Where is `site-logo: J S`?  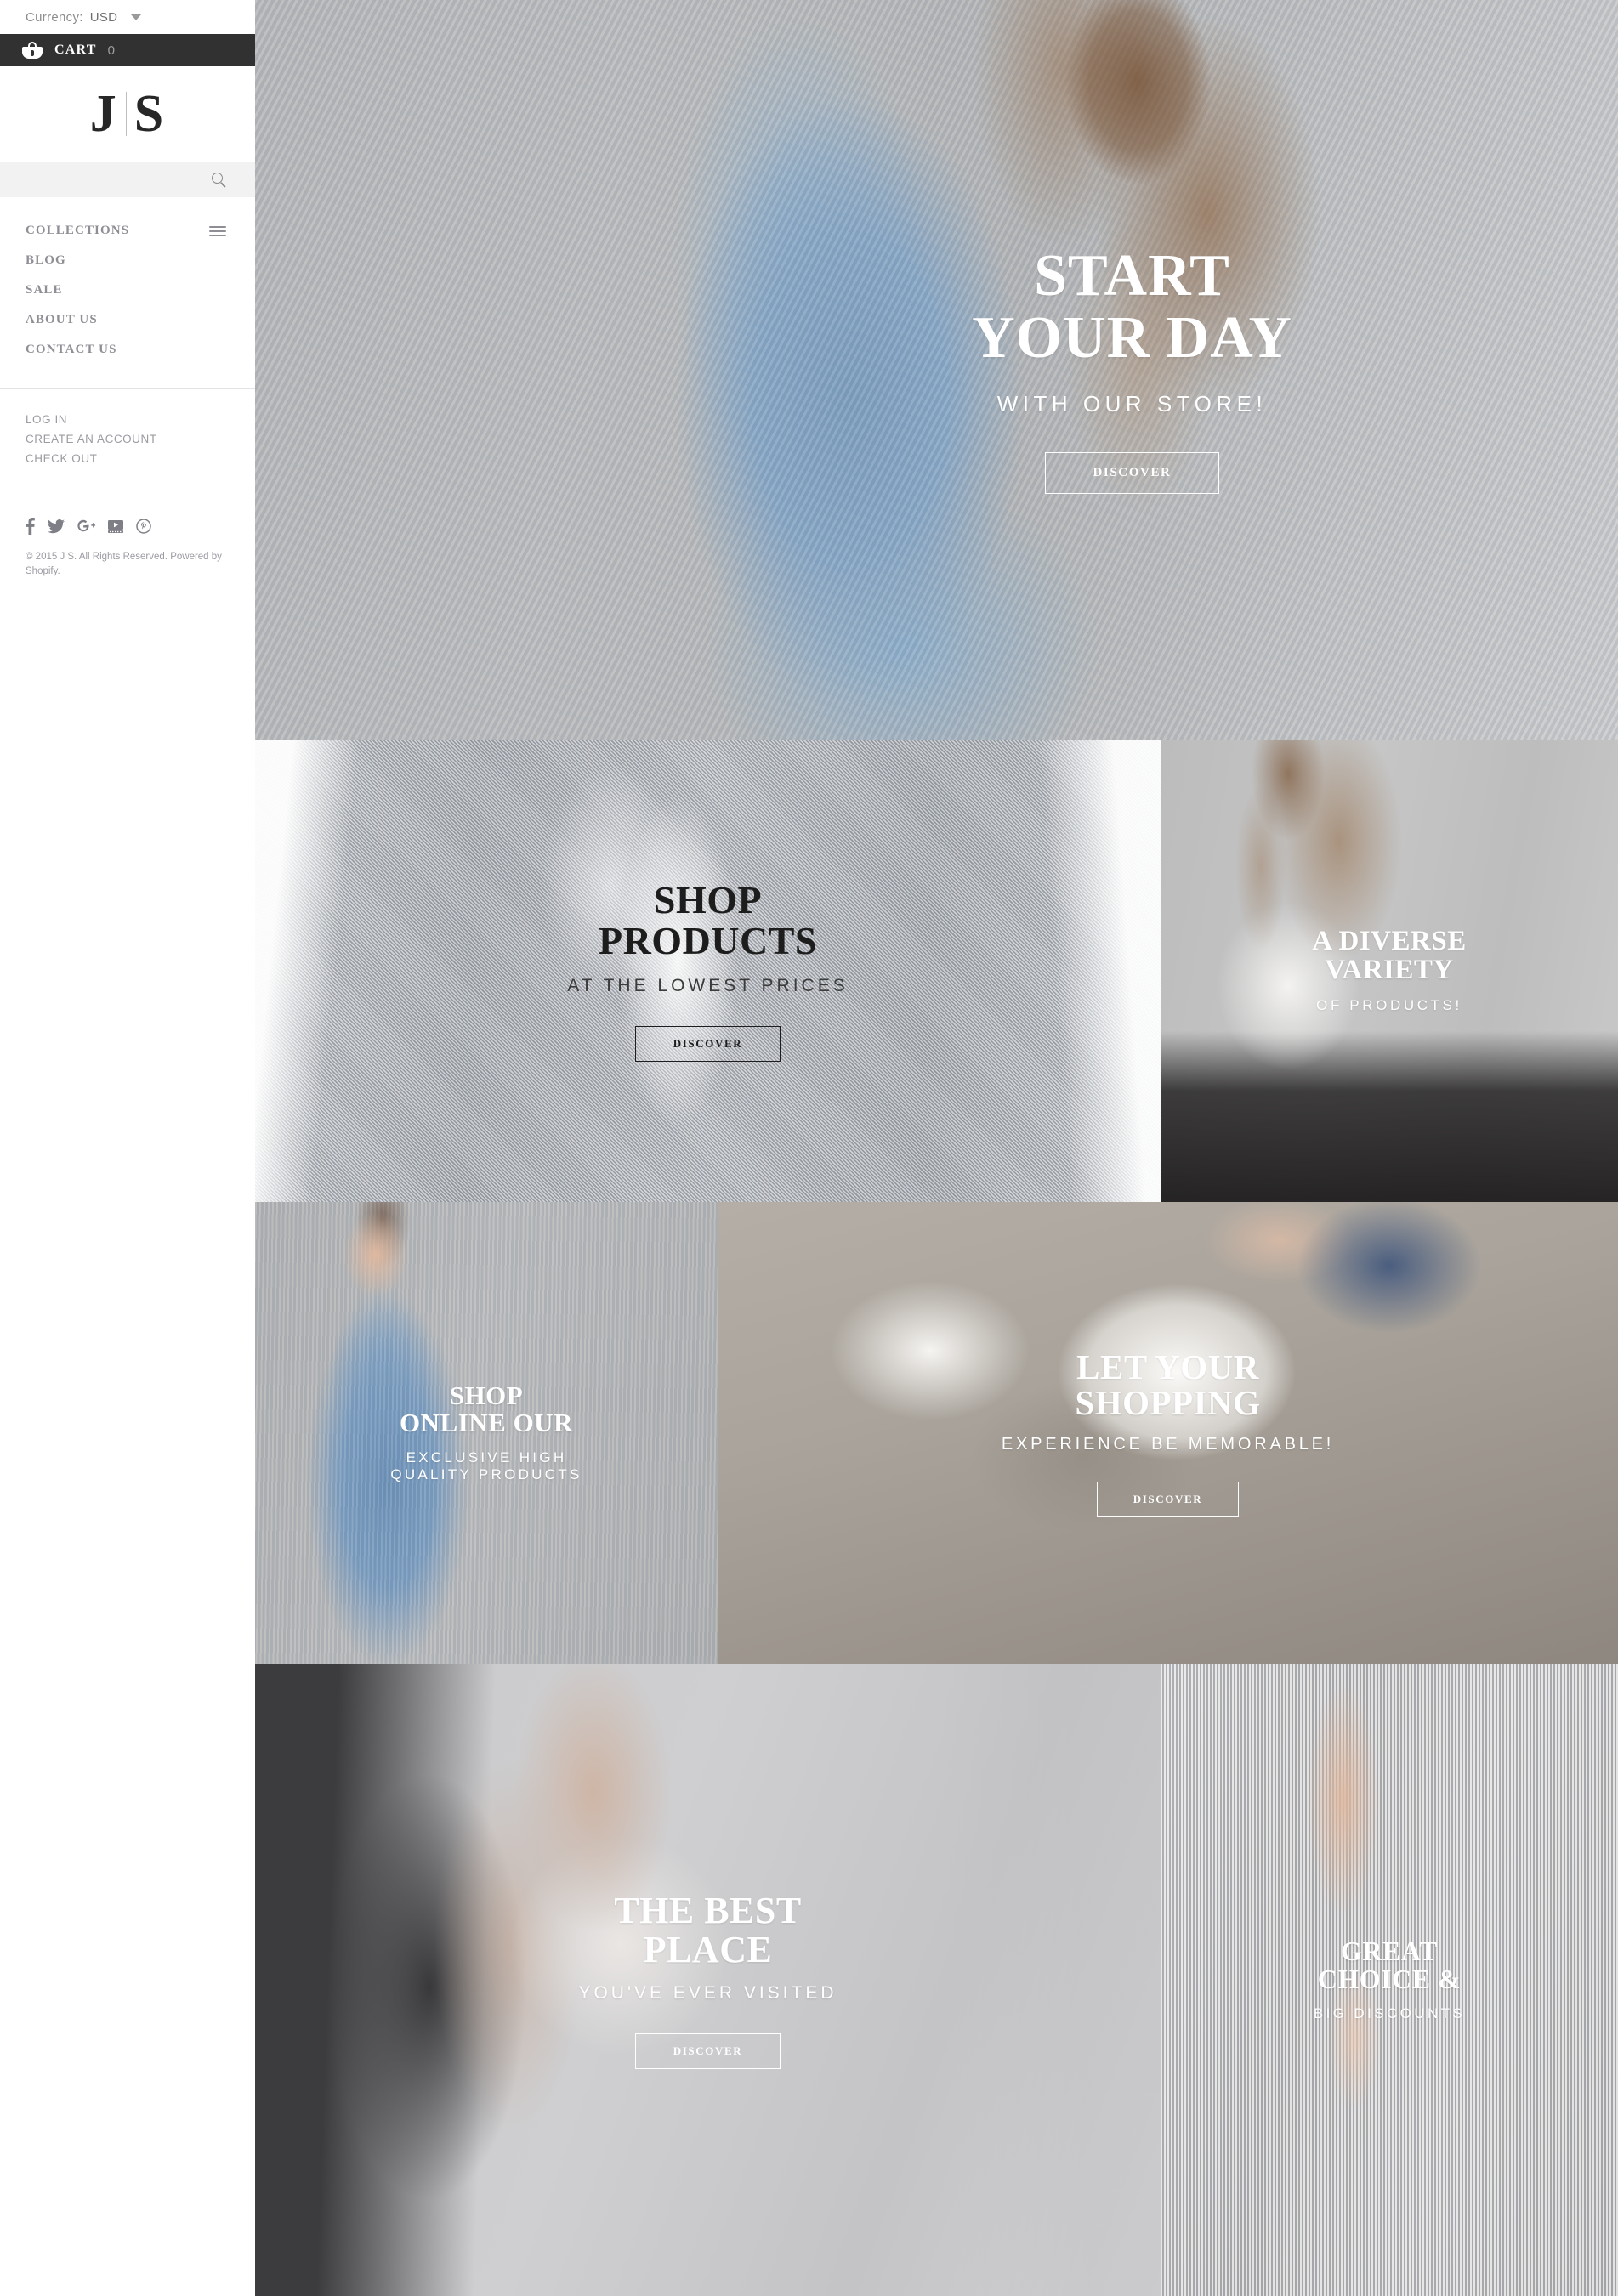 site-logo: J S is located at coordinates (128, 114).